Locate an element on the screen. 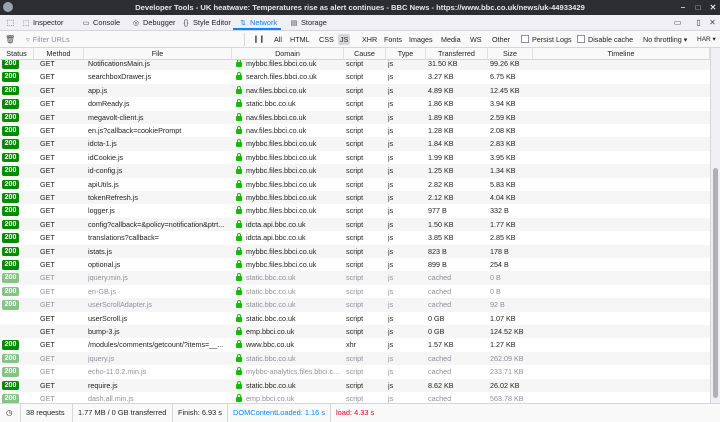 Image resolution: width=720 pixels, height=422 pixels. cell-transferred: 2.12 KB is located at coordinates (441, 197).